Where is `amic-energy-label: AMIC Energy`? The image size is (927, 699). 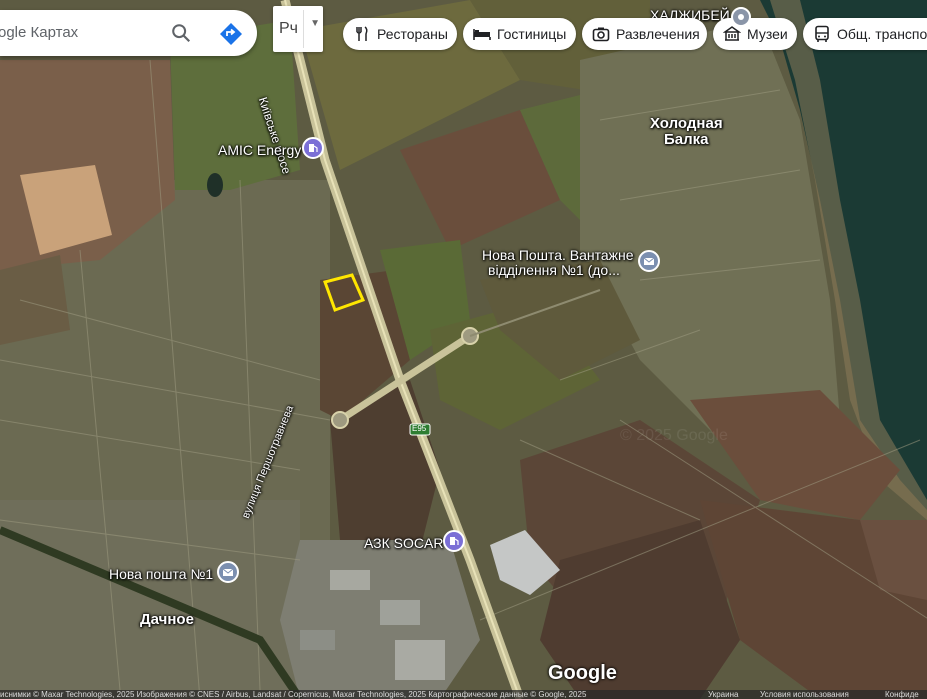 amic-energy-label: AMIC Energy is located at coordinates (259, 150).